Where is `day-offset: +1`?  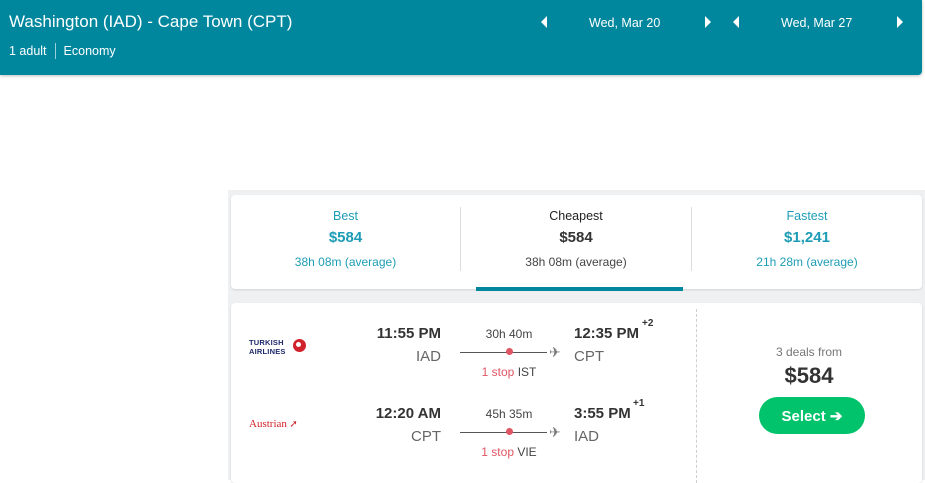 day-offset: +1 is located at coordinates (639, 403).